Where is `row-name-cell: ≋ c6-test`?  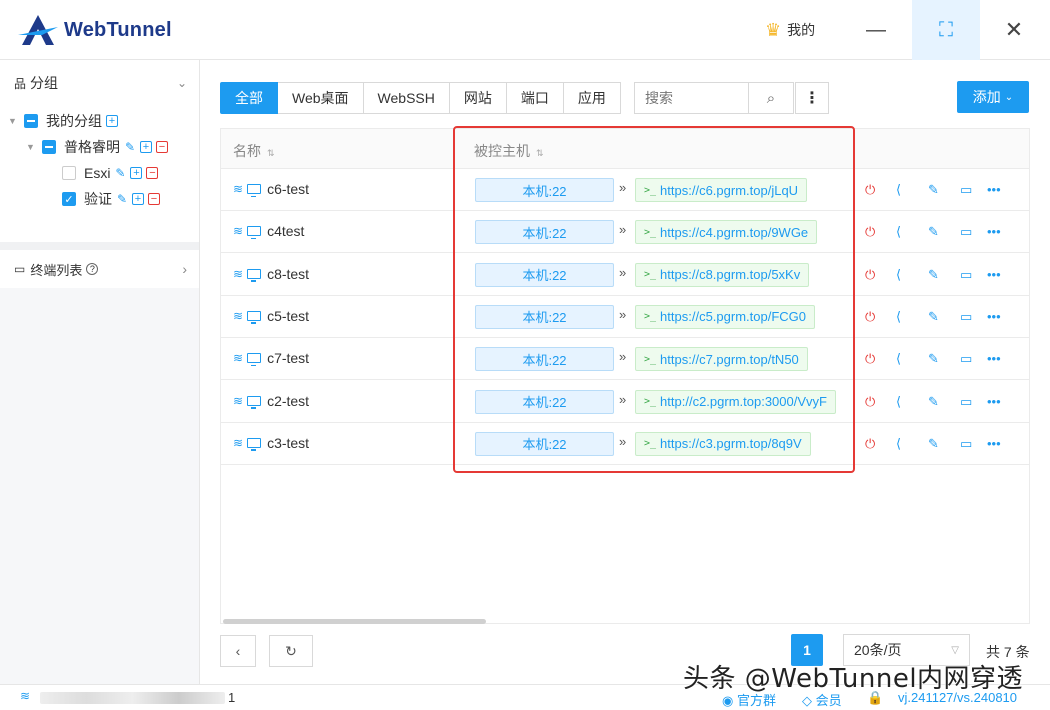
row-name-cell: ≋ c6-test is located at coordinates (271, 189).